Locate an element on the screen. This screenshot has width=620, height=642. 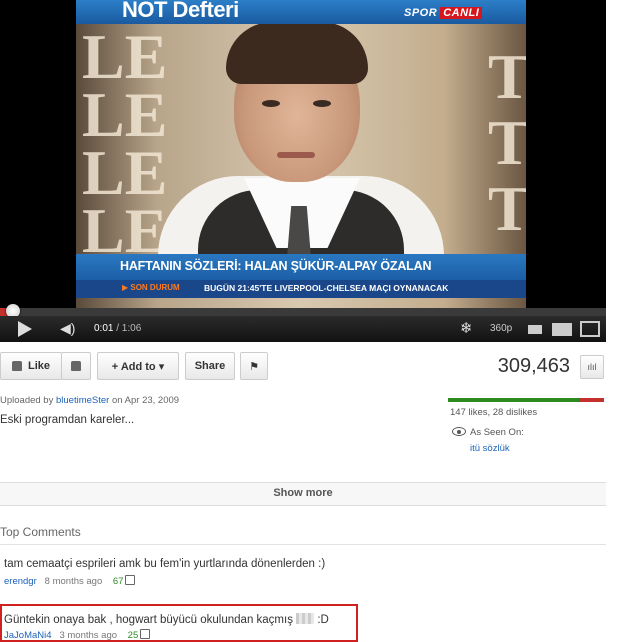
uploader-link: bluetimeSter is located at coordinates (82, 400).